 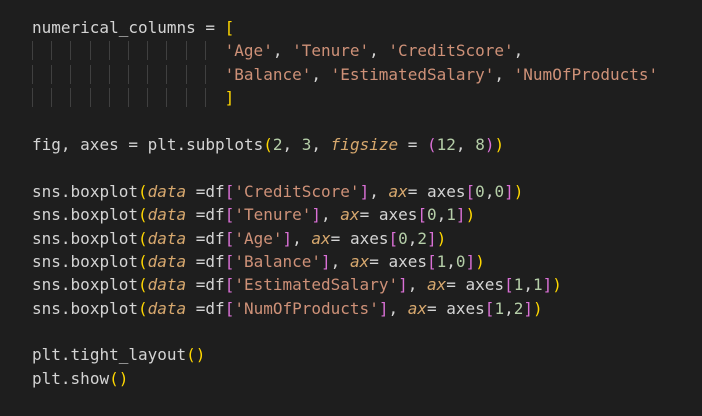 What do you see at coordinates (345, 354) in the screenshot?
I see `code-line: plt.tight_layout()` at bounding box center [345, 354].